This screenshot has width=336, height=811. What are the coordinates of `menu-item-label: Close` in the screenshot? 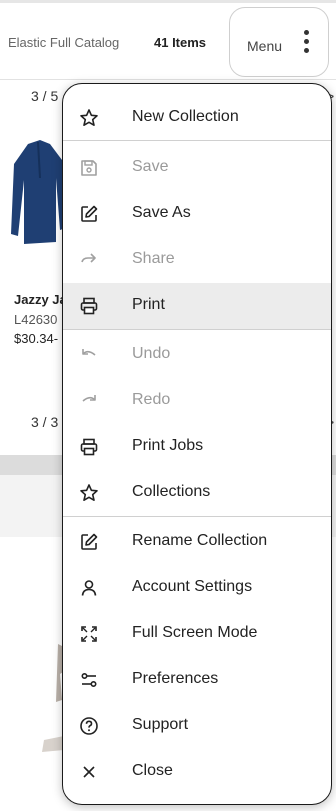 It's located at (152, 770).